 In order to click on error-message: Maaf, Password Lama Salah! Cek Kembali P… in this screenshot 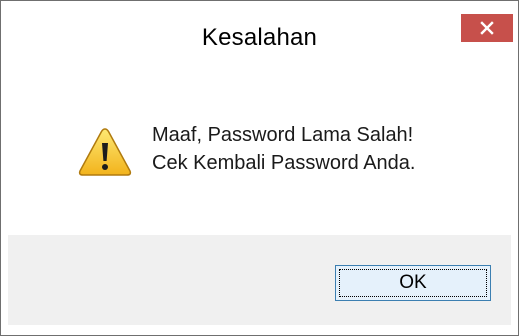, I will do `click(283, 149)`.